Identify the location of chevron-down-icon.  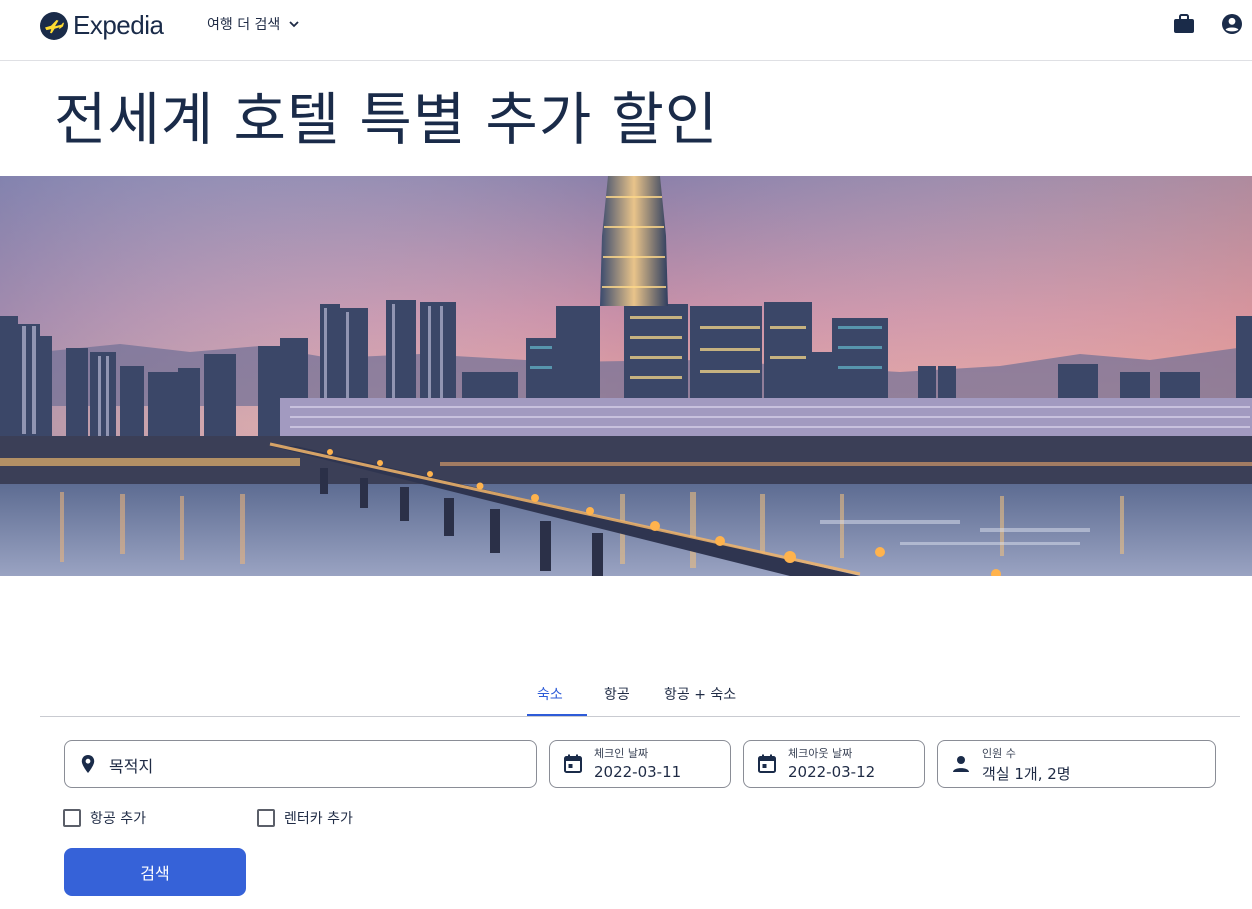
(294, 23).